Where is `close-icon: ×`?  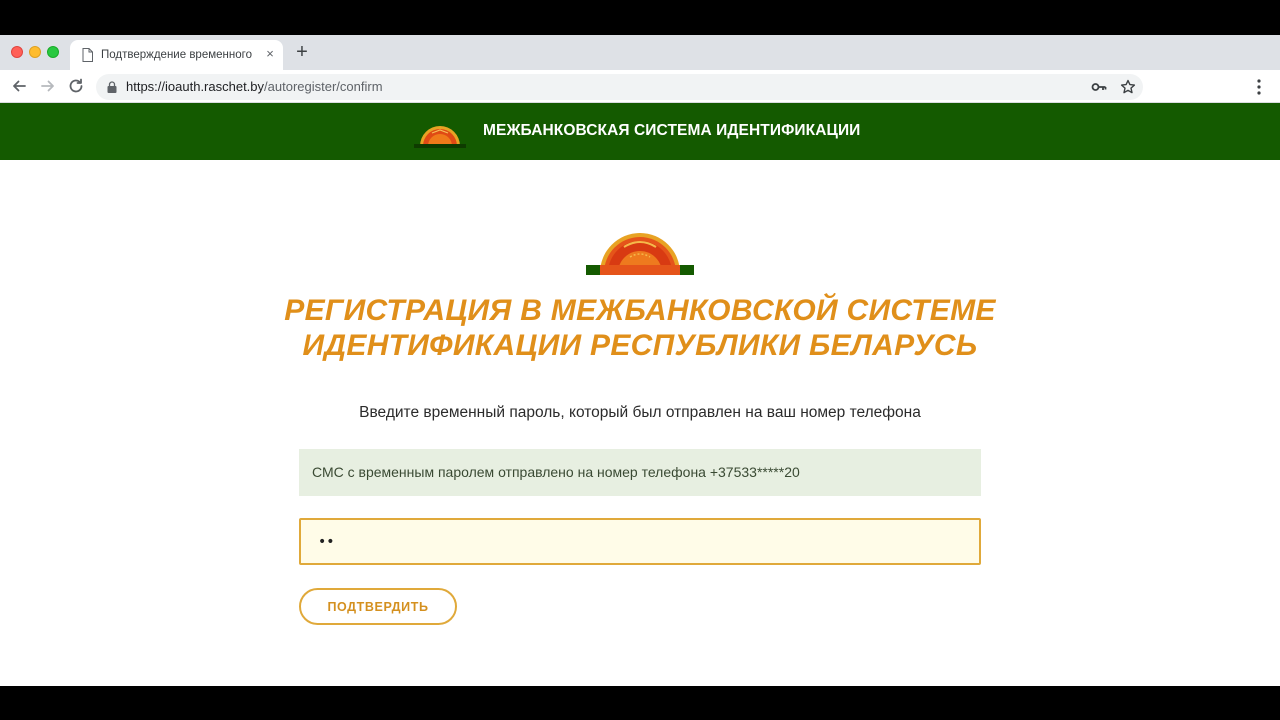 close-icon: × is located at coordinates (270, 54).